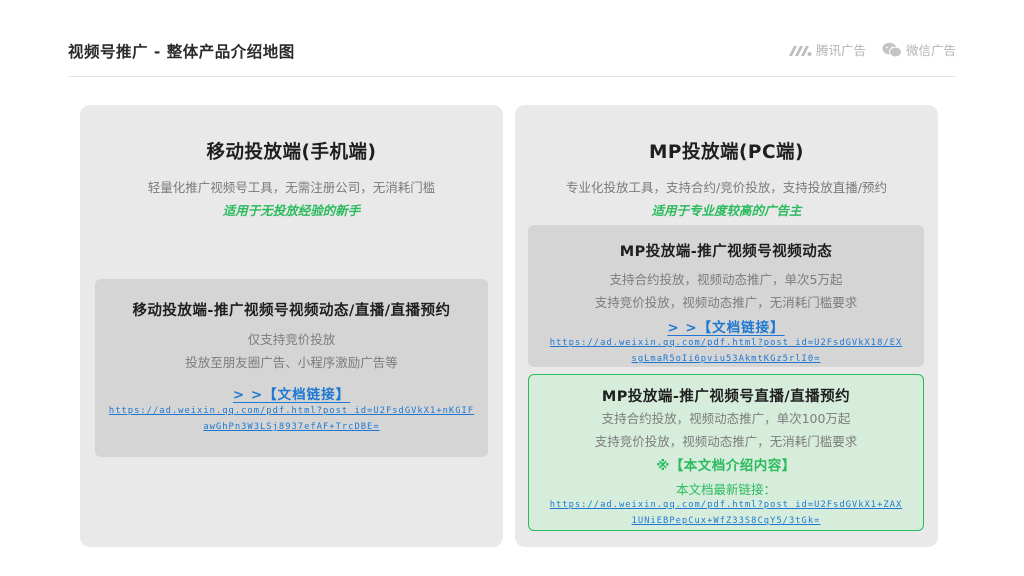 The width and height of the screenshot is (1024, 576). I want to click on mobile-panel-desc: 轻量化推广视频号工具，无需注册公司，无消耗门槛, so click(291, 187).